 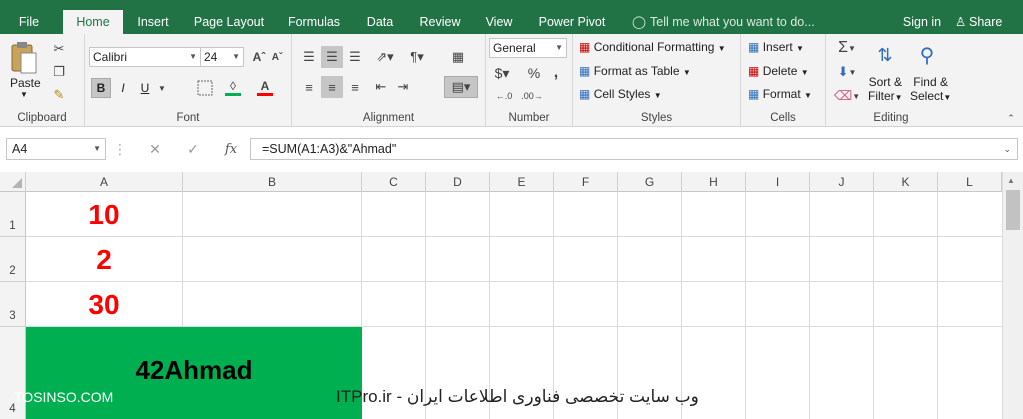 I want to click on tab-insert: Insert, so click(x=153, y=22).